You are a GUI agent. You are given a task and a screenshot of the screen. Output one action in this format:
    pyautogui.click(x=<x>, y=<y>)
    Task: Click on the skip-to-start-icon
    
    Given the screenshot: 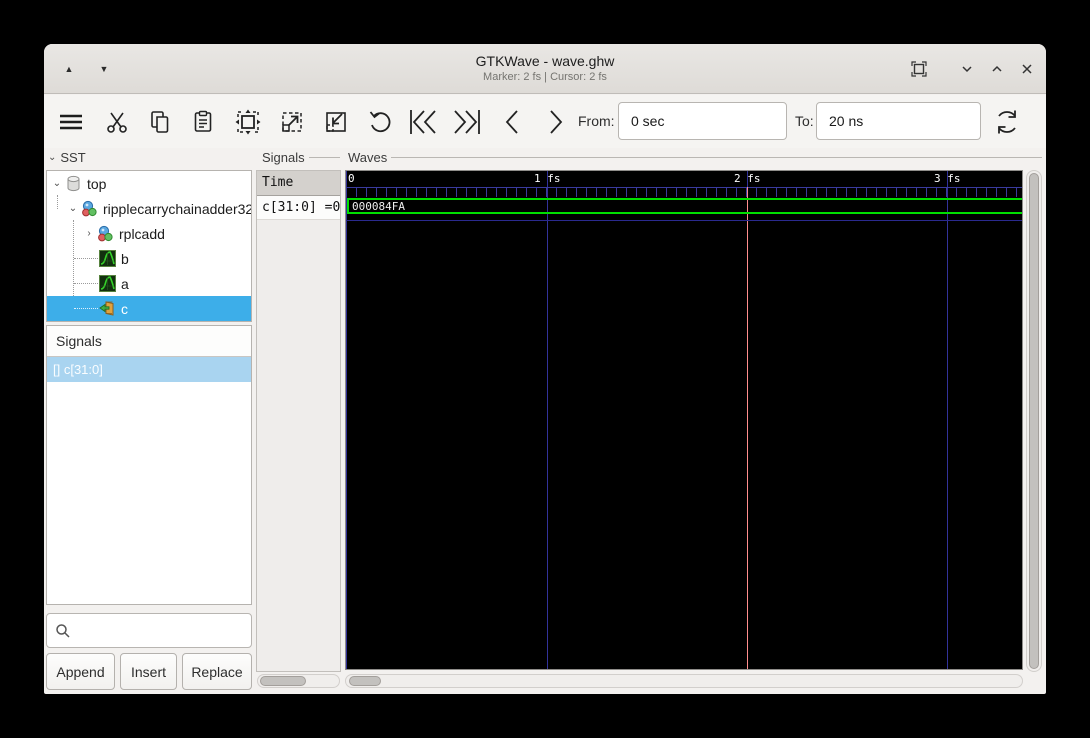 What is the action you would take?
    pyautogui.click(x=423, y=122)
    